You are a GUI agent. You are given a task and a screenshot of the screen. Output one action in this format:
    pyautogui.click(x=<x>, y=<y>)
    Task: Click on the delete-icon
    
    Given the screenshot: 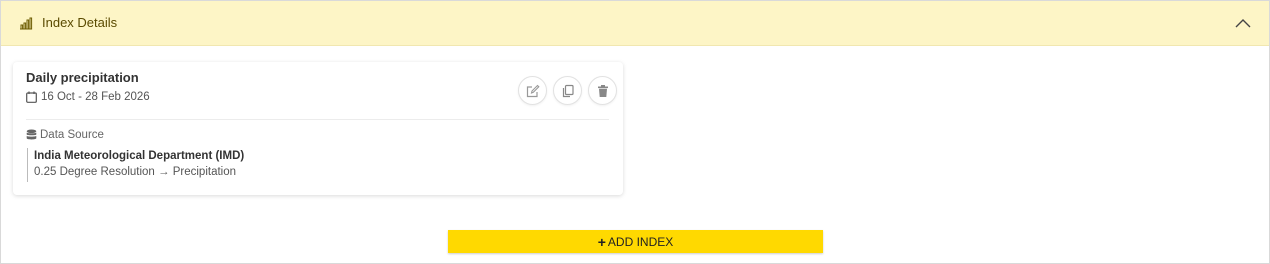 What is the action you would take?
    pyautogui.click(x=602, y=90)
    